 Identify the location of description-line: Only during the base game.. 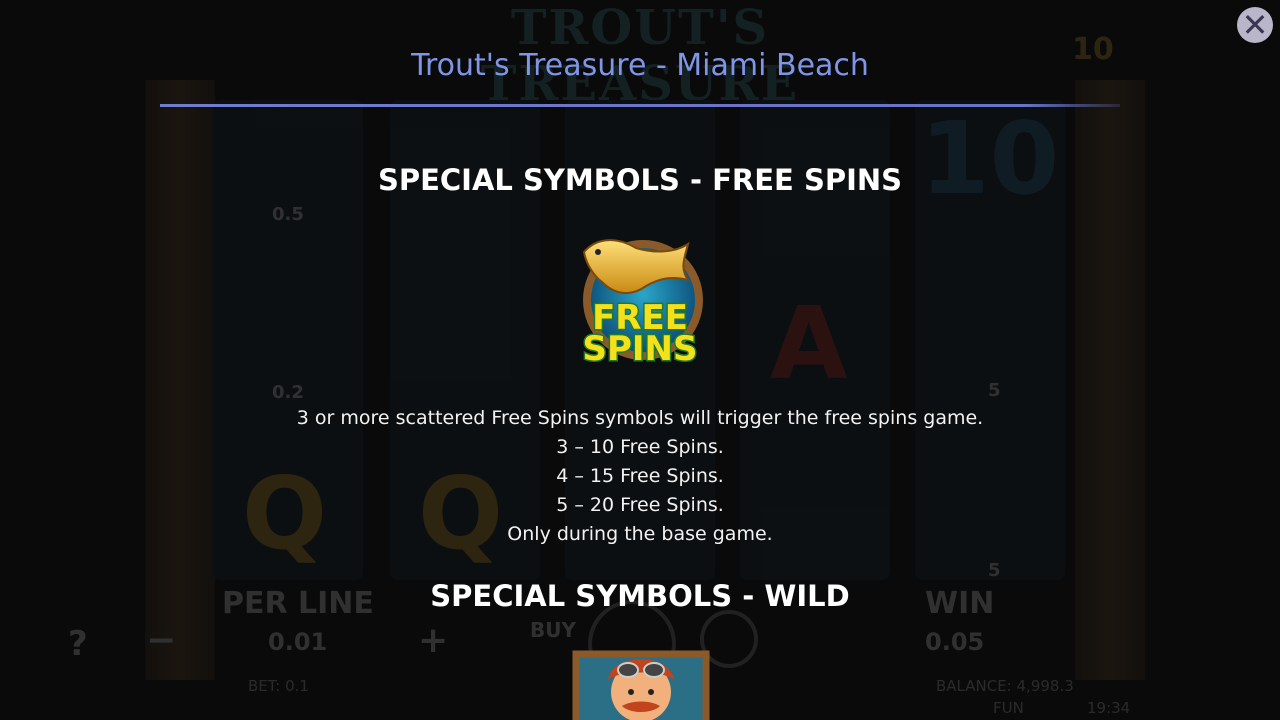
(640, 534).